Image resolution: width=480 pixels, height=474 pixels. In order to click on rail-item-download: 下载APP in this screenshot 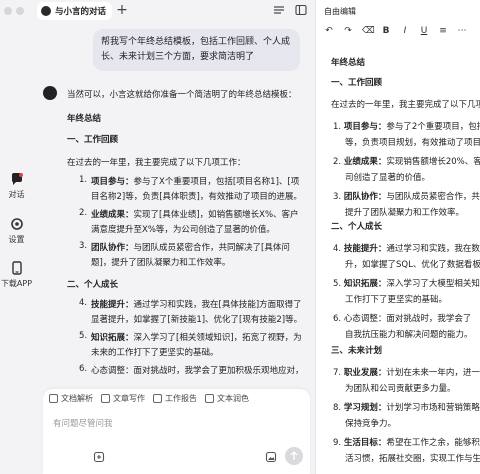, I will do `click(16, 275)`.